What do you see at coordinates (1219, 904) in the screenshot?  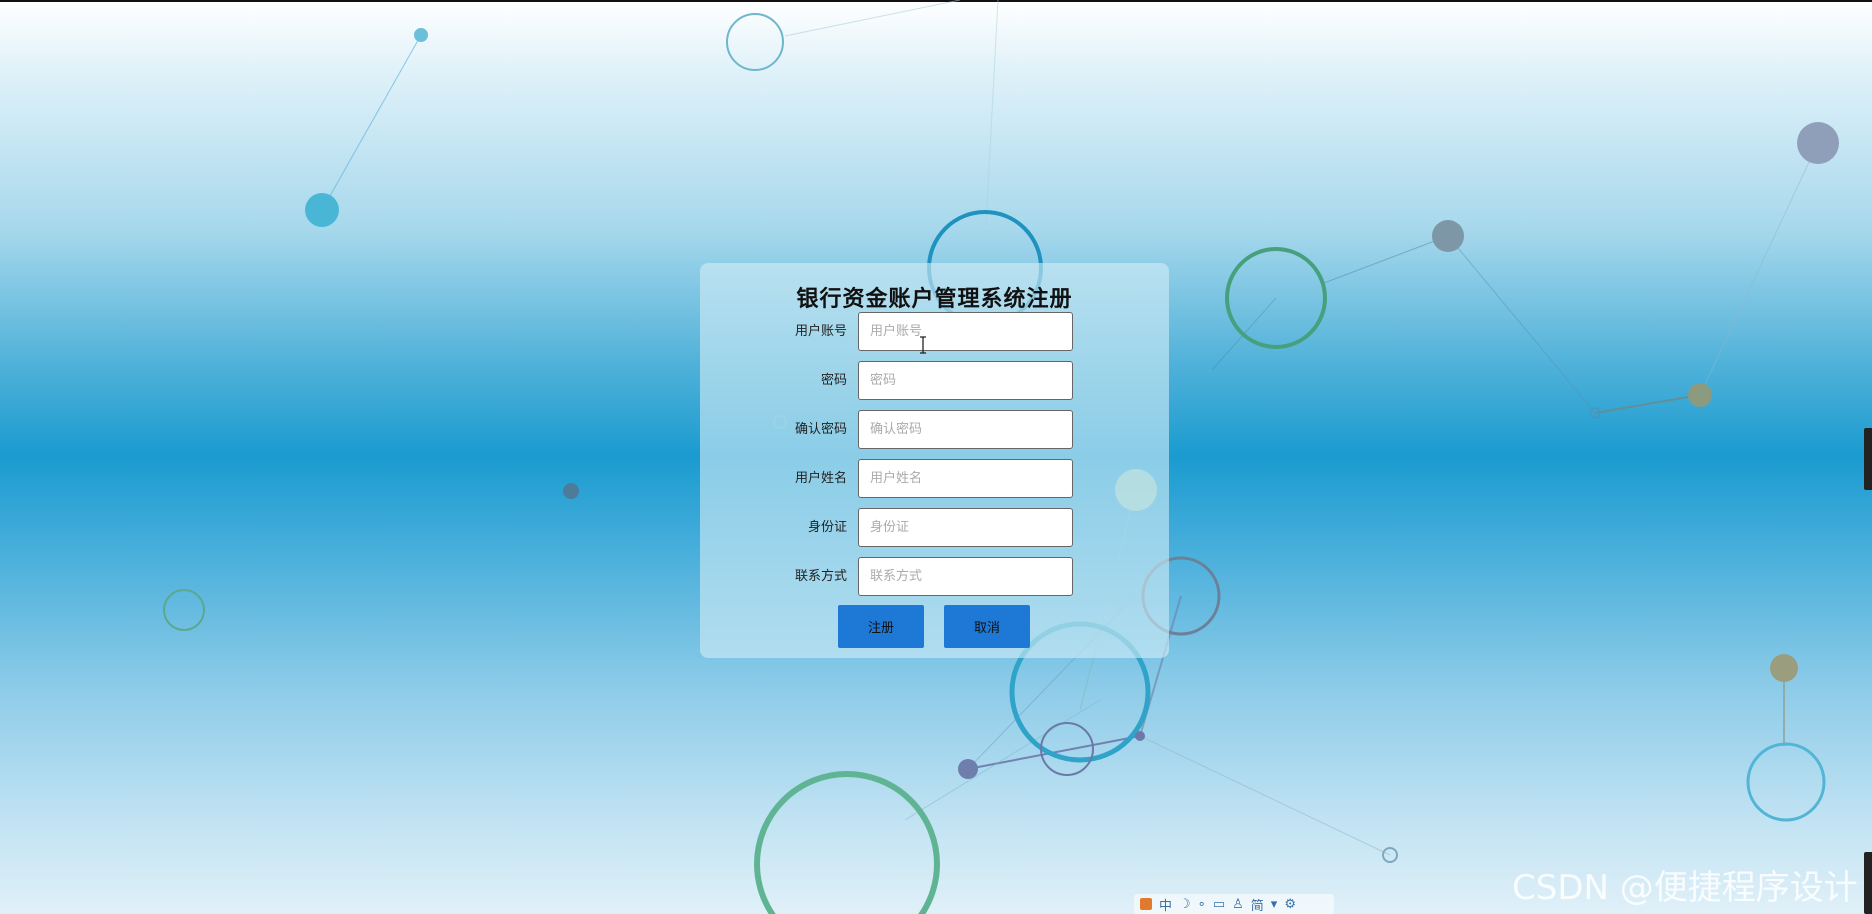 I see `keyboard-icon: ▭` at bounding box center [1219, 904].